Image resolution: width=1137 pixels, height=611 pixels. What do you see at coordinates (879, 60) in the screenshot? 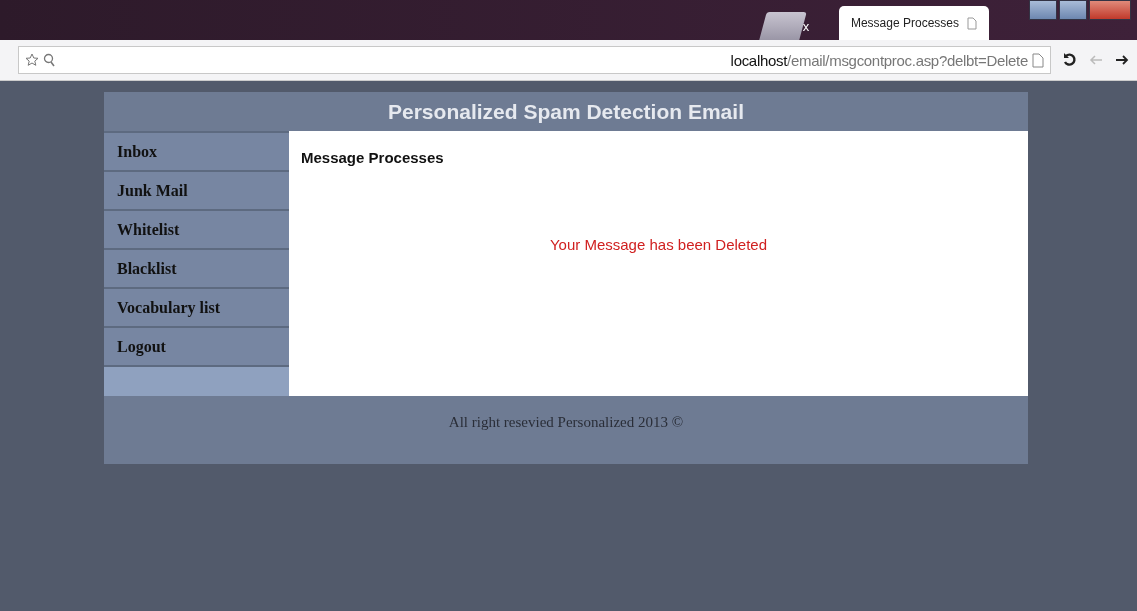
I see `url-text: localhost/email/msgcontproc.asp?delbt=Delete` at bounding box center [879, 60].